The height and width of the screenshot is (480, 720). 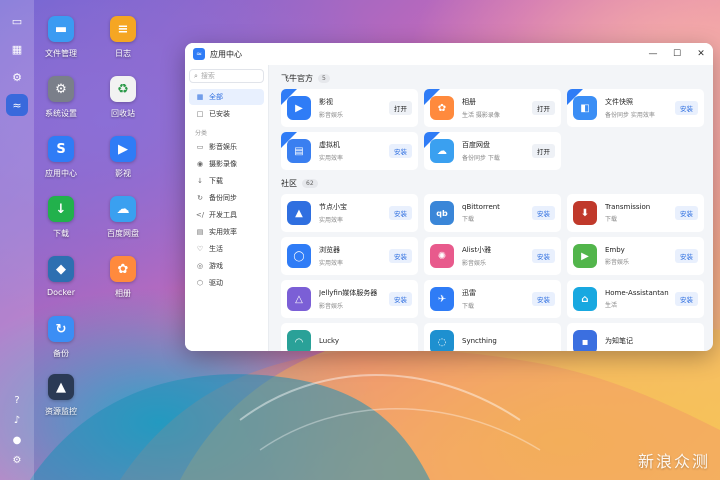 I want to click on app-name: Transmission, so click(x=628, y=207).